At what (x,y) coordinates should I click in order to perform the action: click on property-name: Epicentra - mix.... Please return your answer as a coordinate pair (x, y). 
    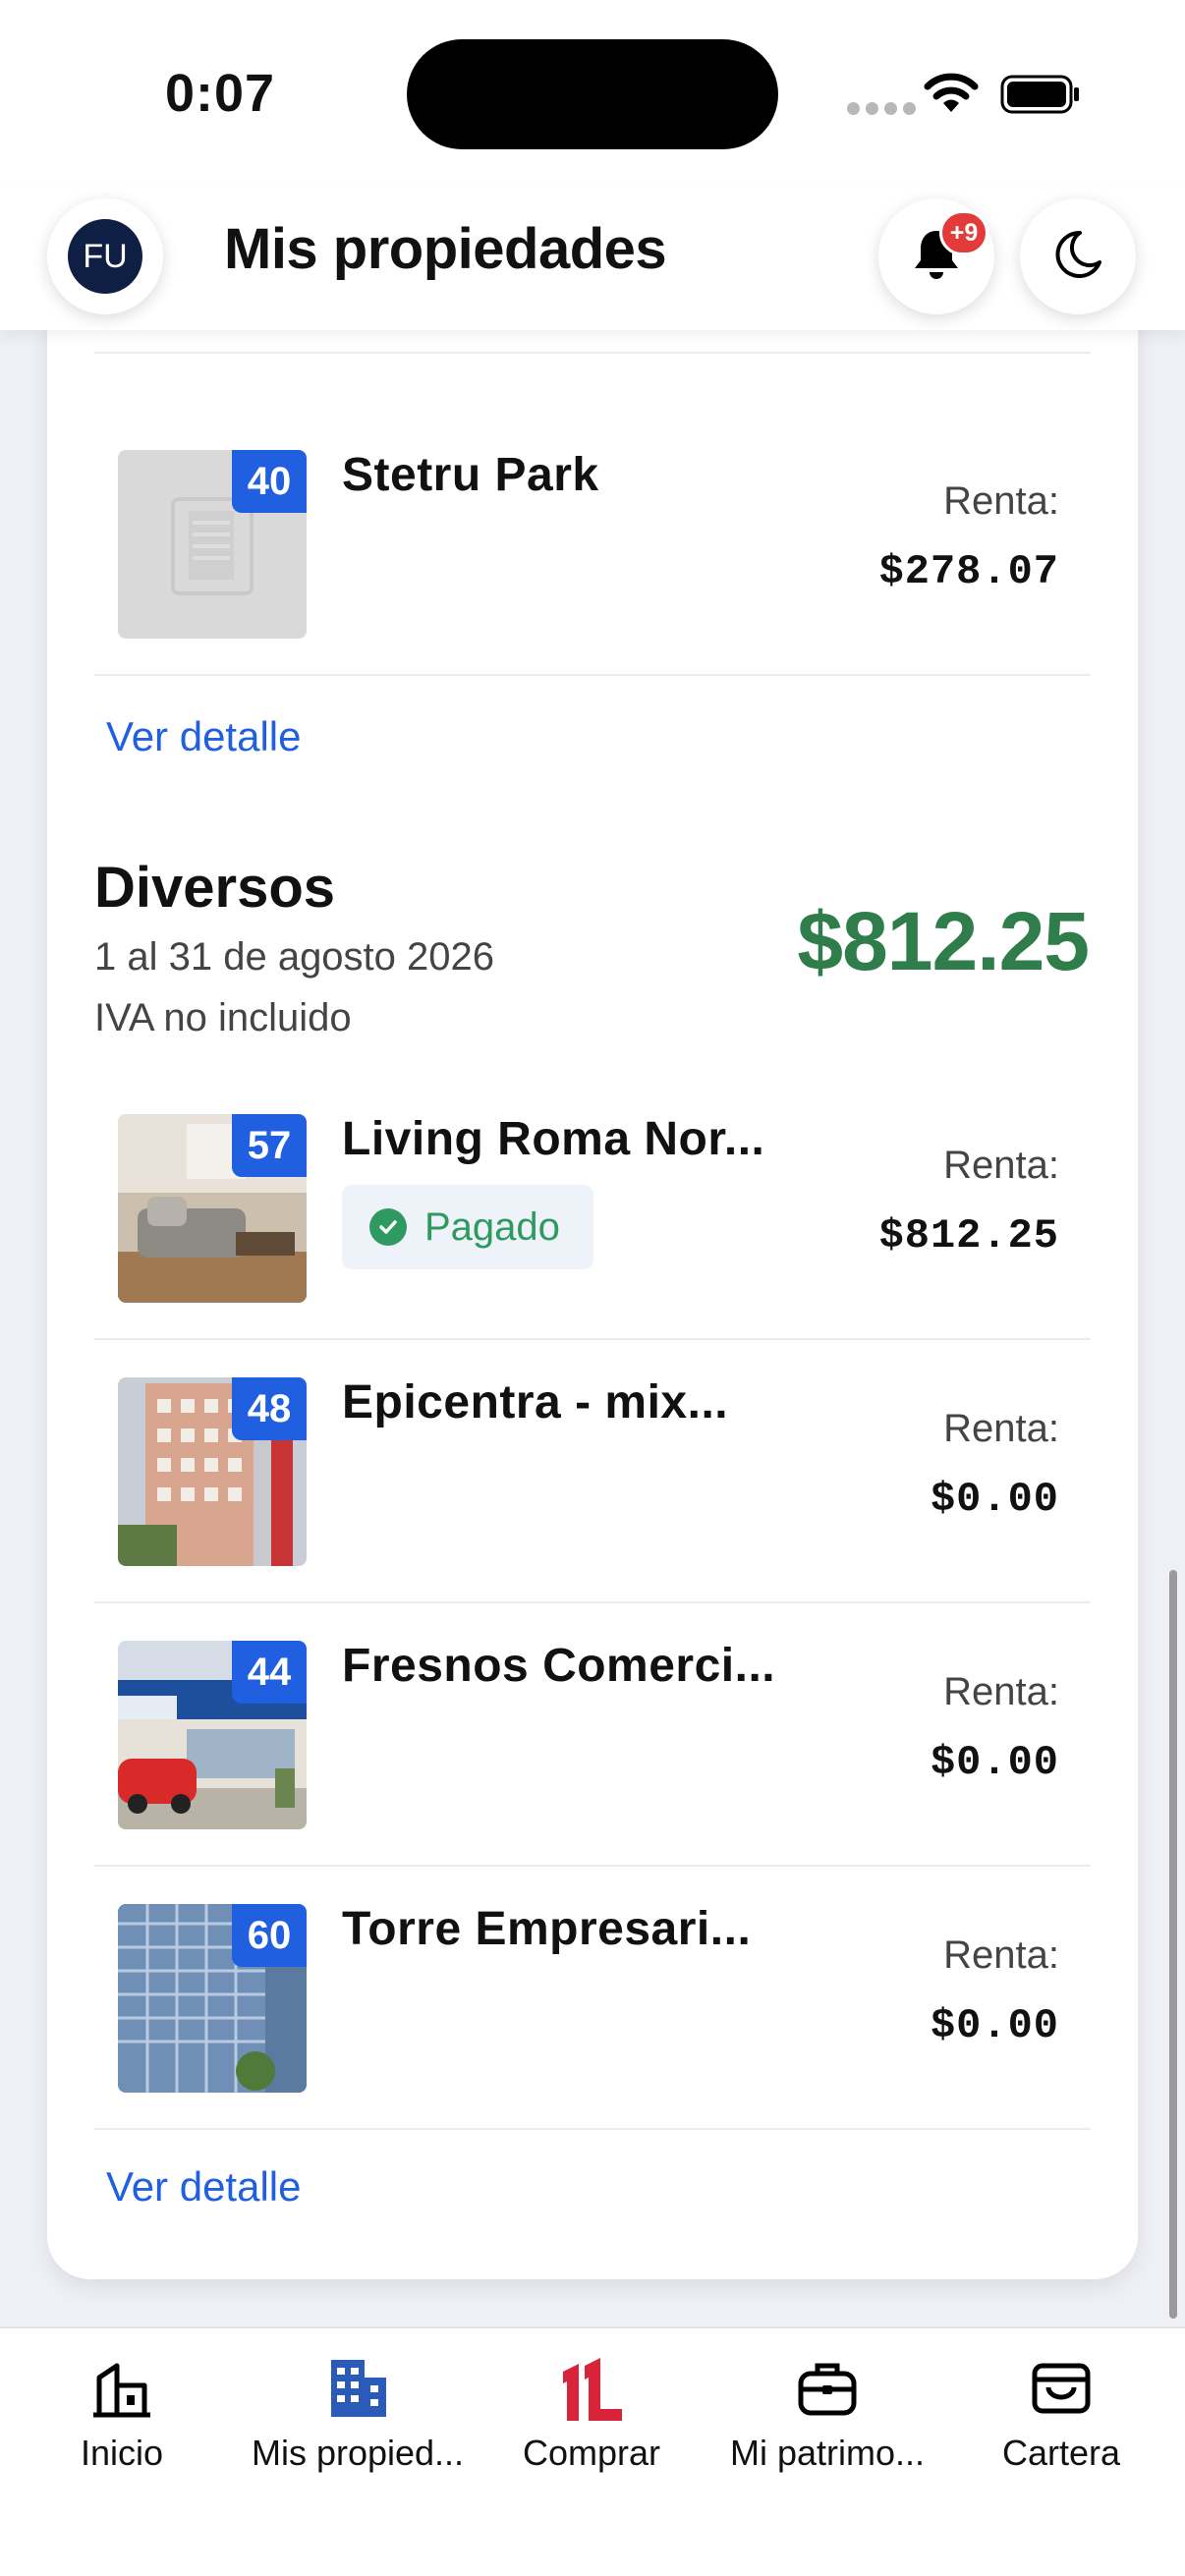
    Looking at the image, I should click on (536, 1402).